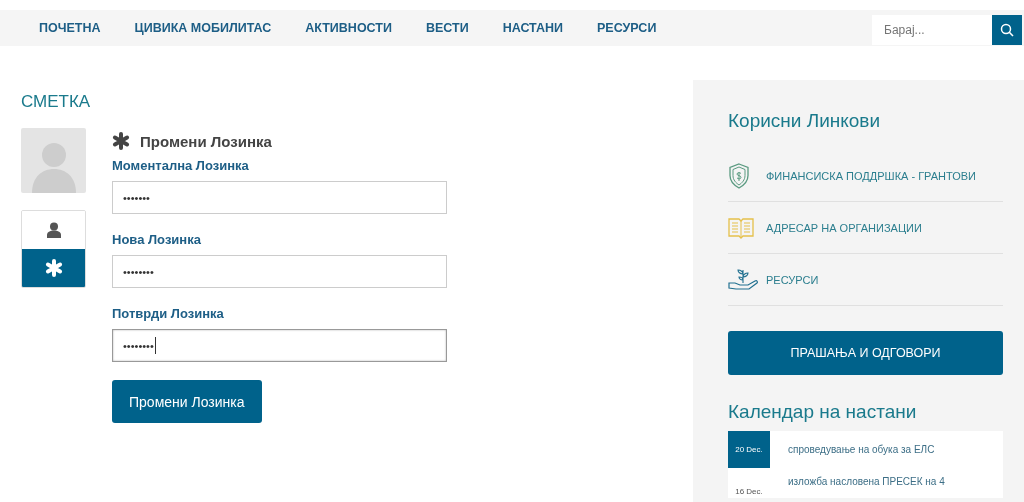 The height and width of the screenshot is (502, 1024). What do you see at coordinates (70, 28) in the screenshot?
I see `nav-link: ПОЧЕТНА` at bounding box center [70, 28].